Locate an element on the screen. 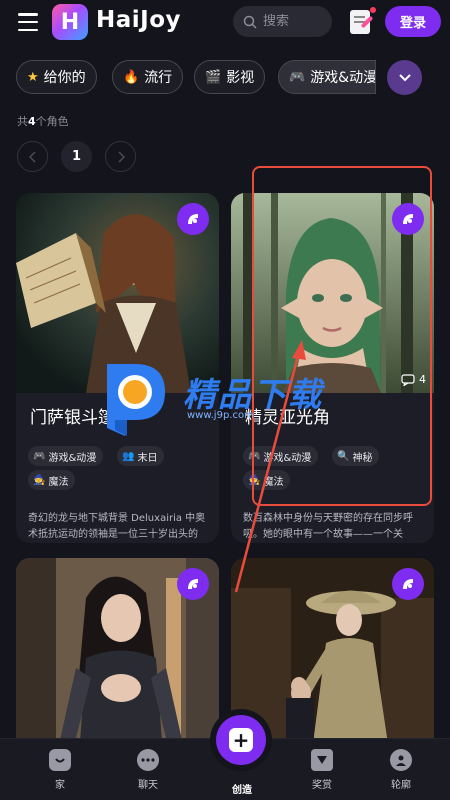 The width and height of the screenshot is (450, 800). plus-icon: + is located at coordinates (241, 740).